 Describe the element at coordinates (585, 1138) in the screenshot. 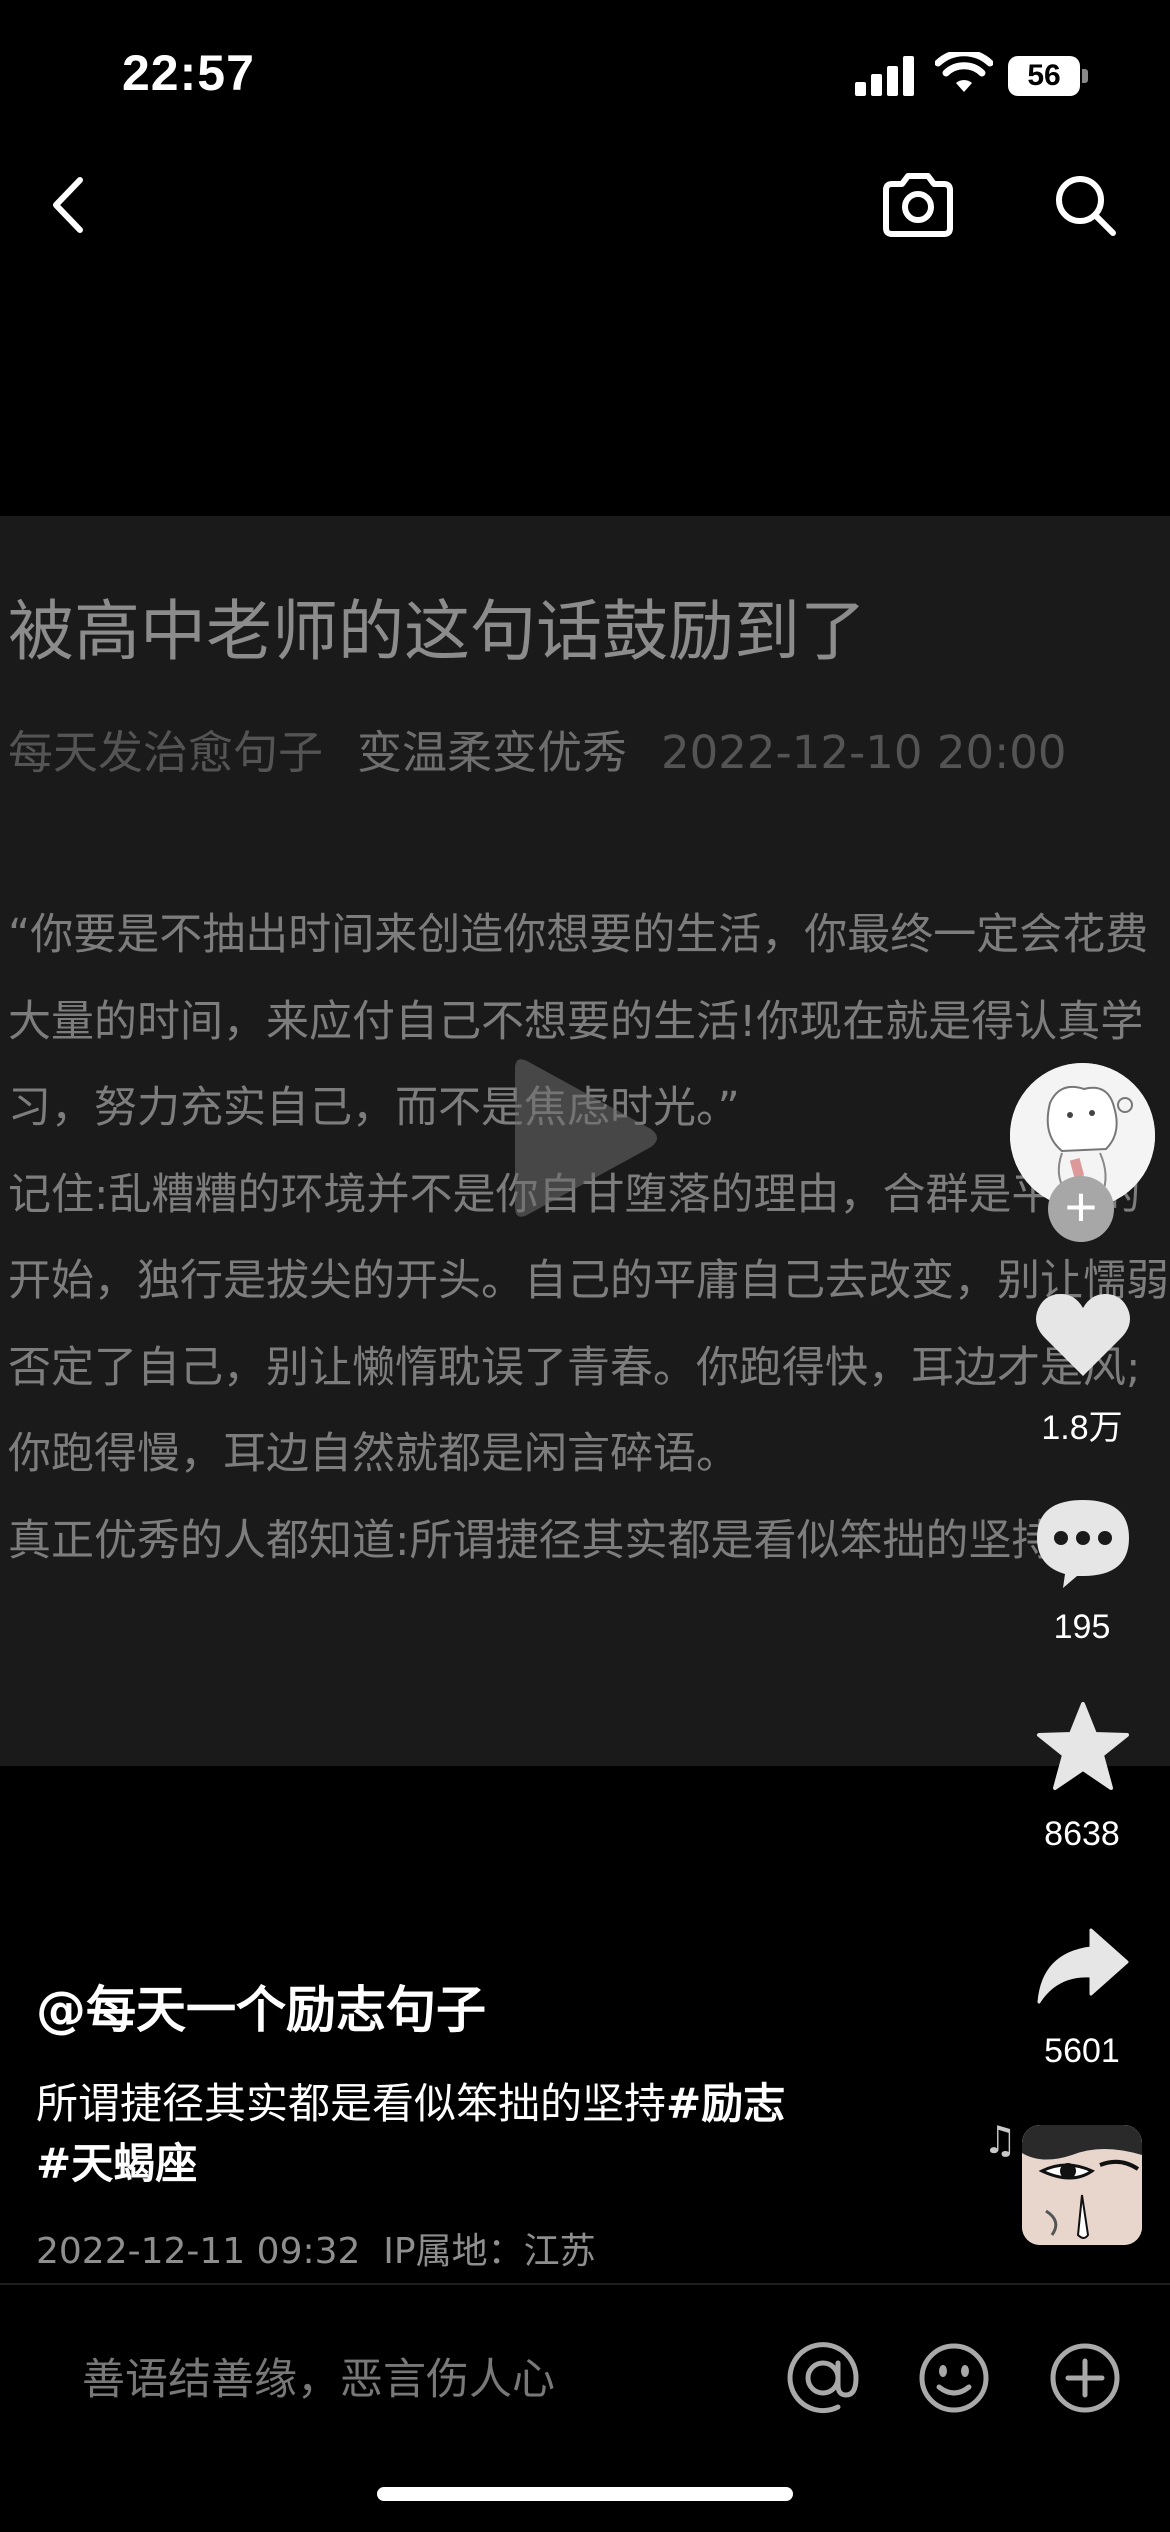

I see `play-icon` at that location.